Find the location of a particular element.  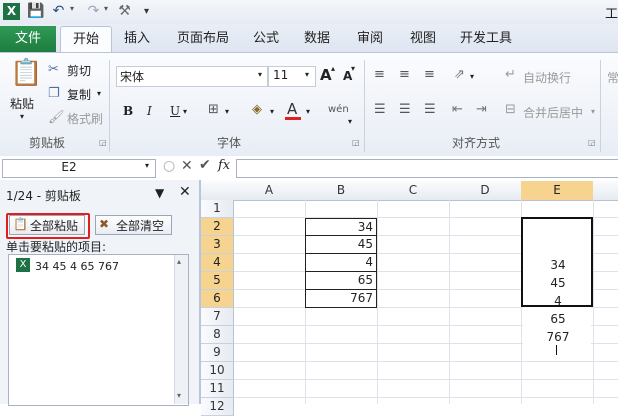

row-header-12: 12 is located at coordinates (217, 407).